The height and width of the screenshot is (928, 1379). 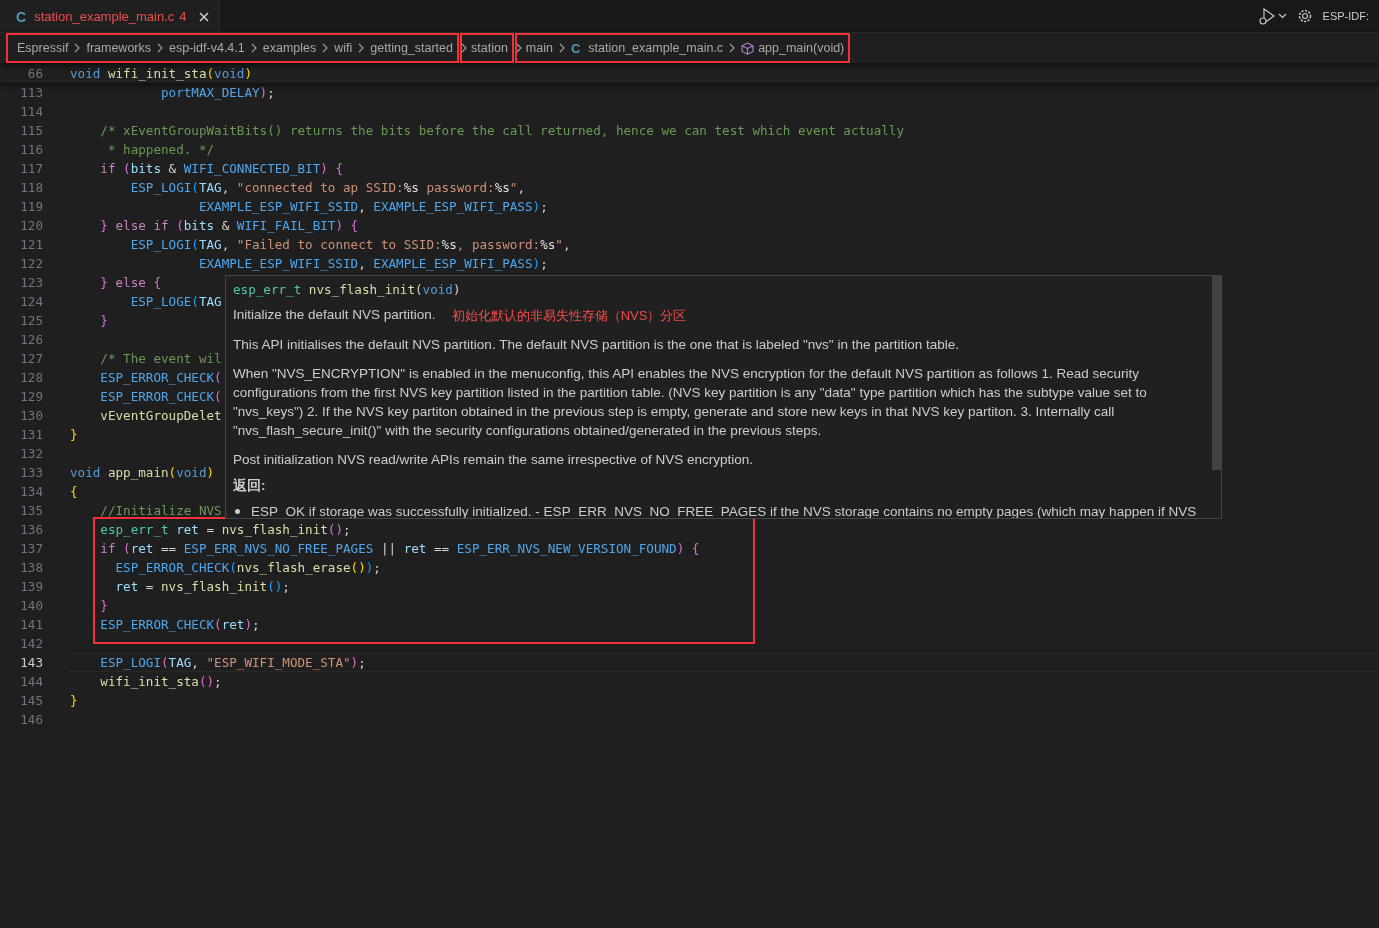 I want to click on breadcrumb-item: frameworks, so click(x=118, y=48).